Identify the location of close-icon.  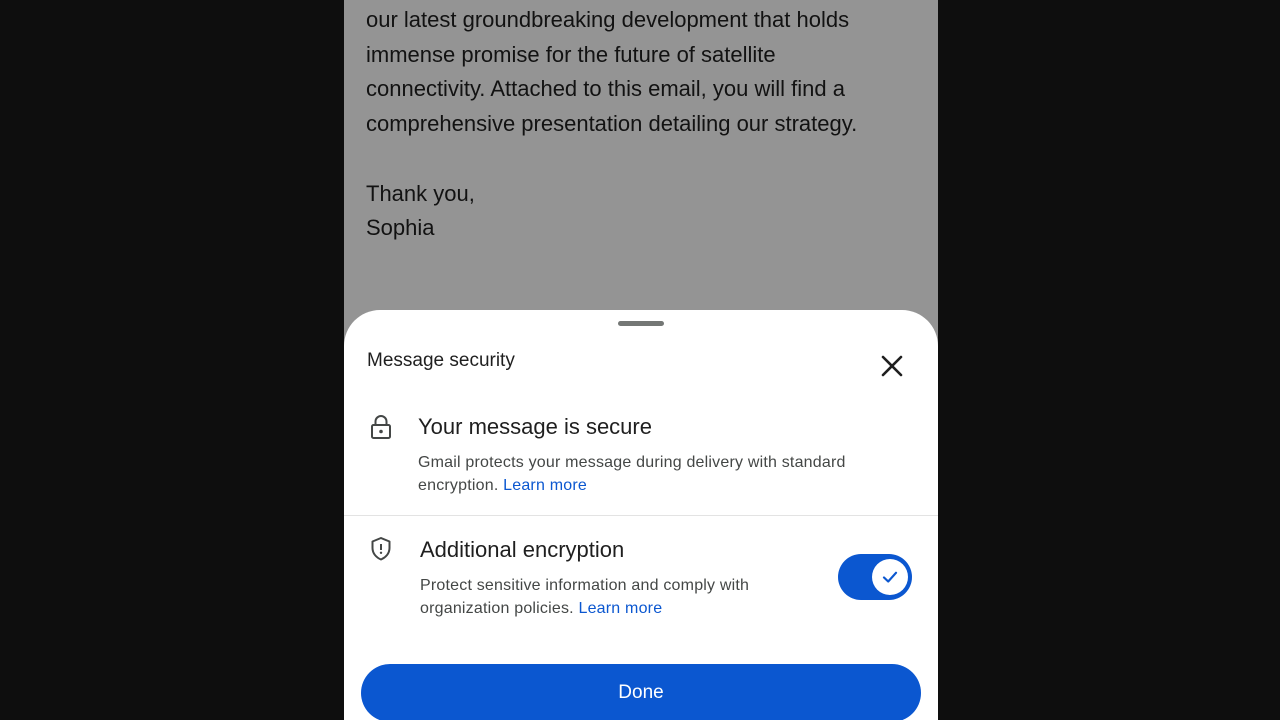
(892, 366).